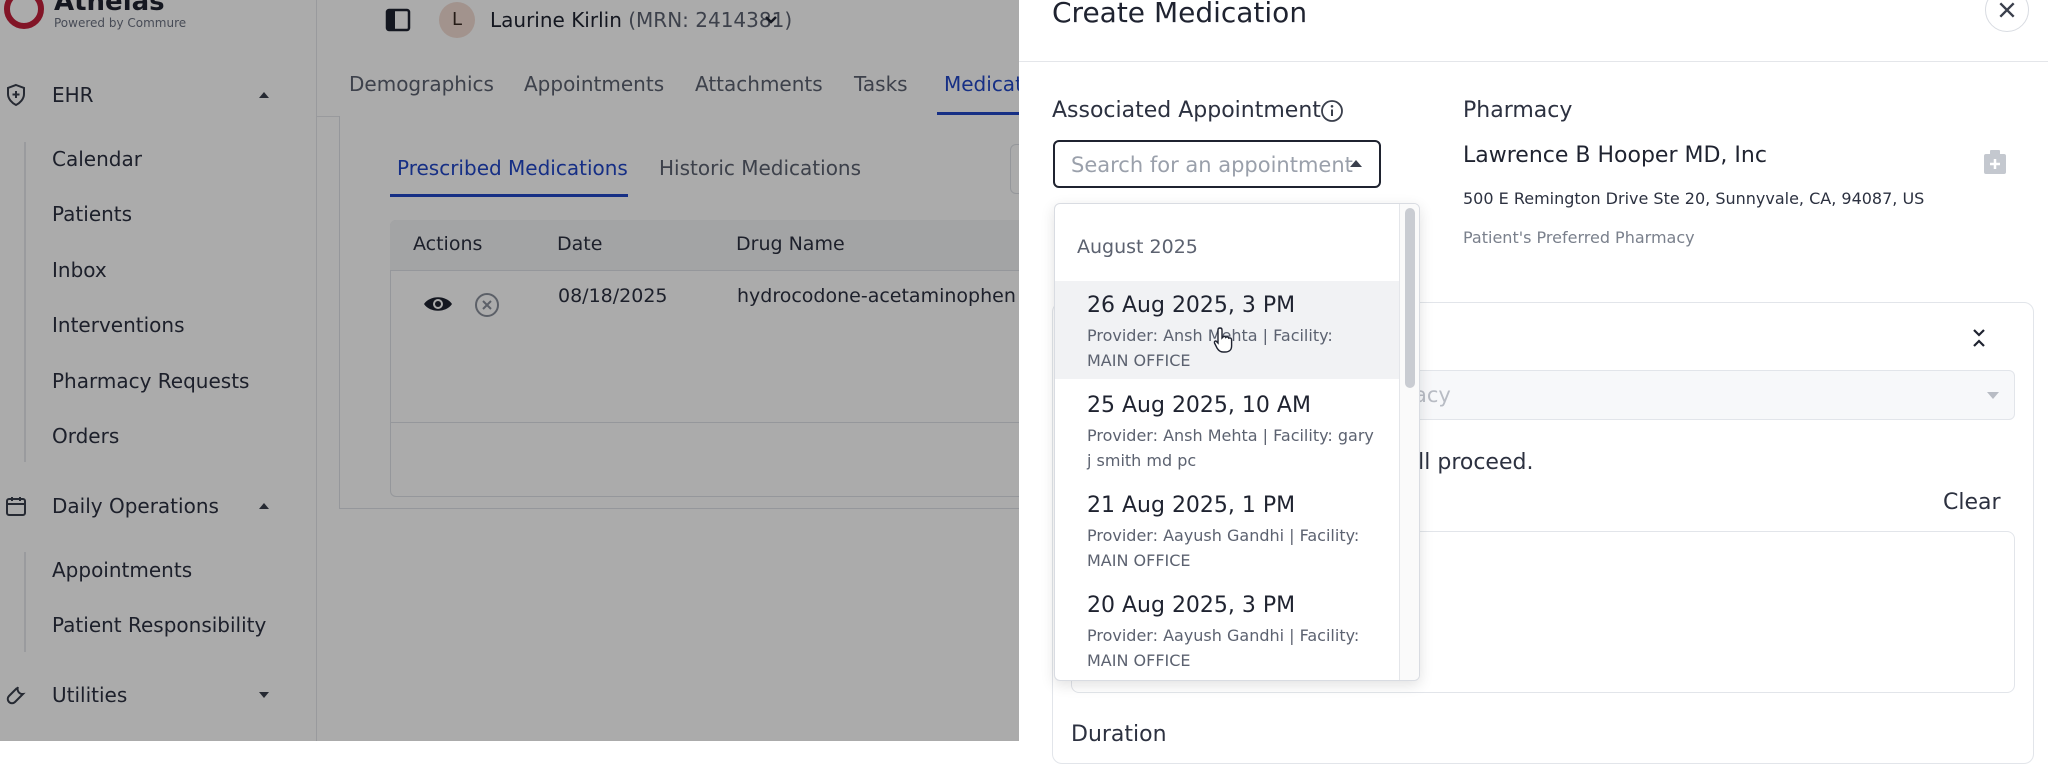 This screenshot has height=764, width=2048. Describe the element at coordinates (1199, 405) in the screenshot. I see `appointment-option-title: 25 Aug 2025, 10 AM` at that location.